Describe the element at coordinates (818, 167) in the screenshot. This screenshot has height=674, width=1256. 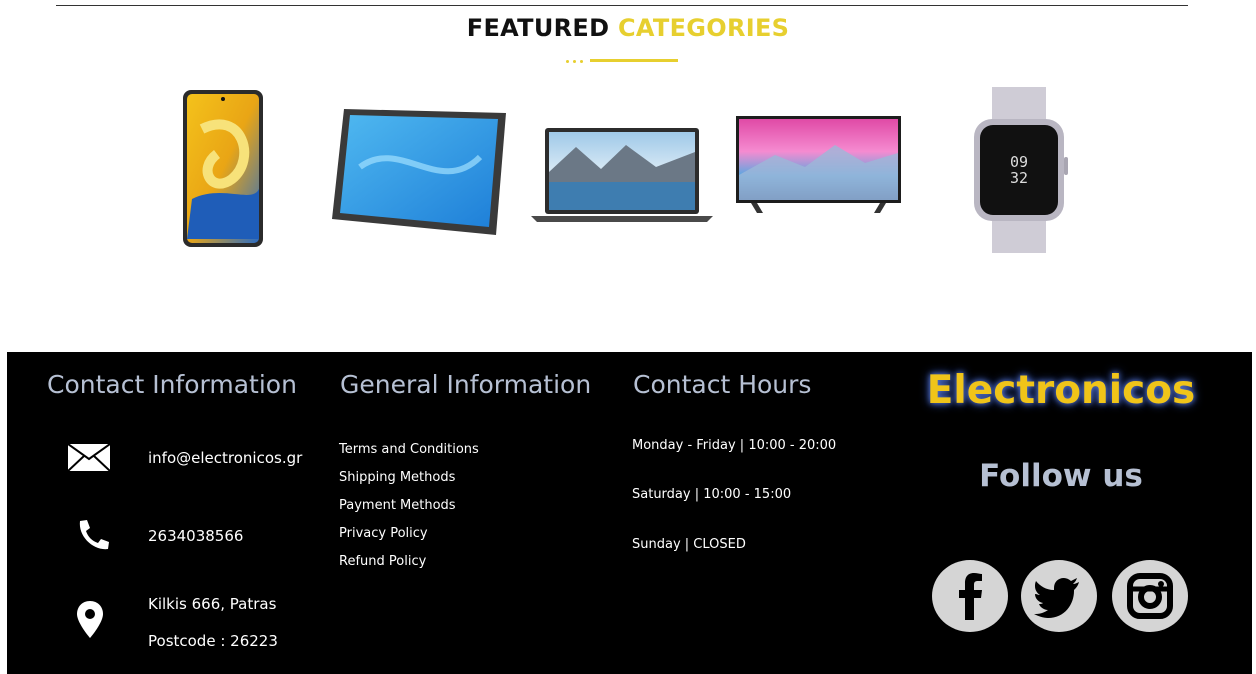
I see `category-tv` at that location.